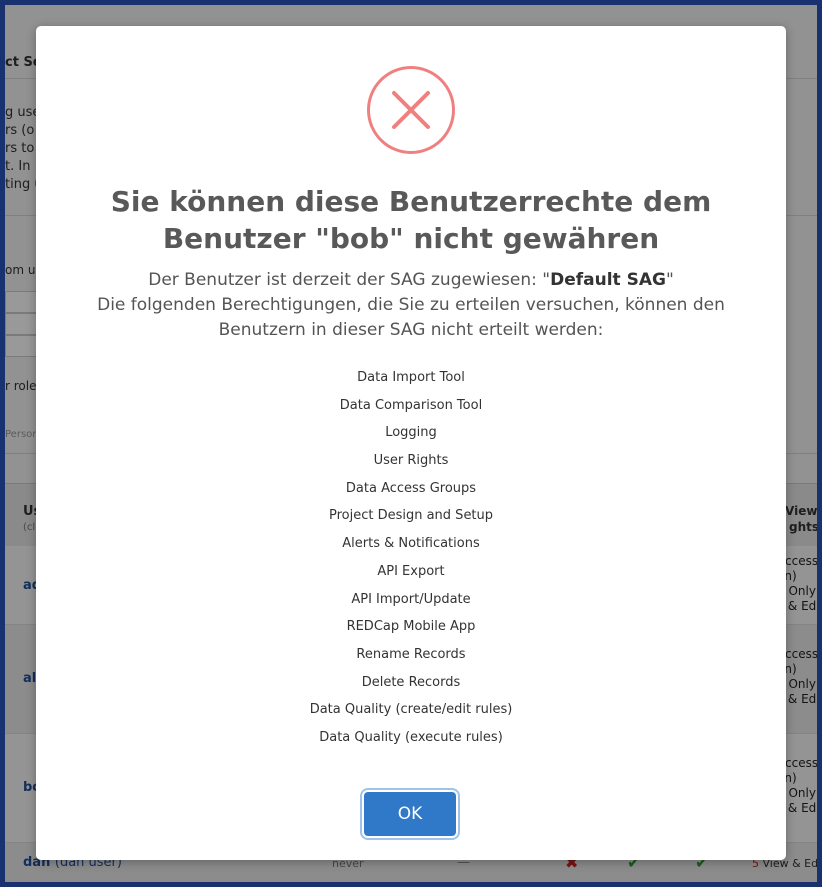  What do you see at coordinates (411, 710) in the screenshot?
I see `permission-item: Data Quality (create/edit rules)` at bounding box center [411, 710].